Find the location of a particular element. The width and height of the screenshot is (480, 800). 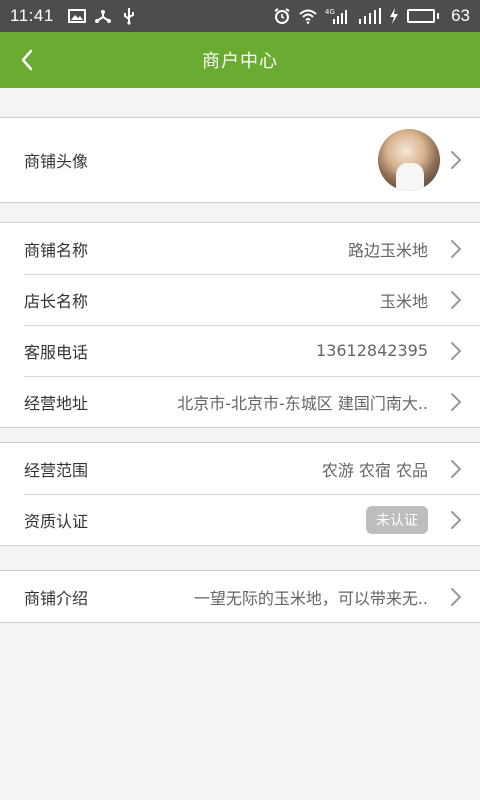

group-business: 经营范围 农游 农宿 农品 资质认证 未认证 is located at coordinates (240, 494).